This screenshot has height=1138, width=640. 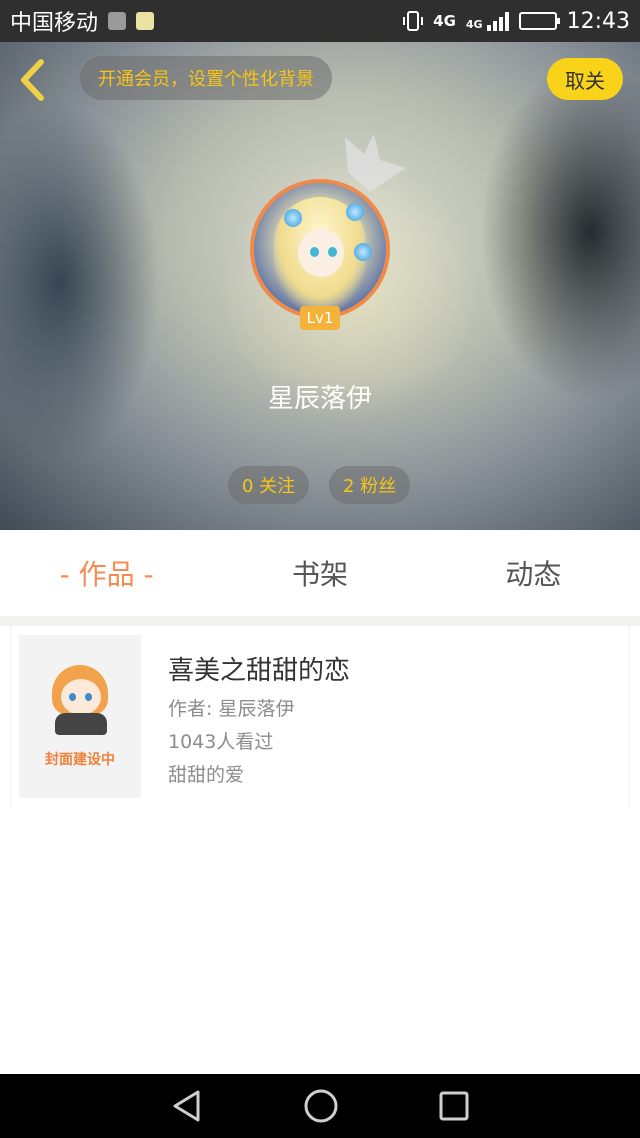 I want to click on section-divider, so click(x=320, y=621).